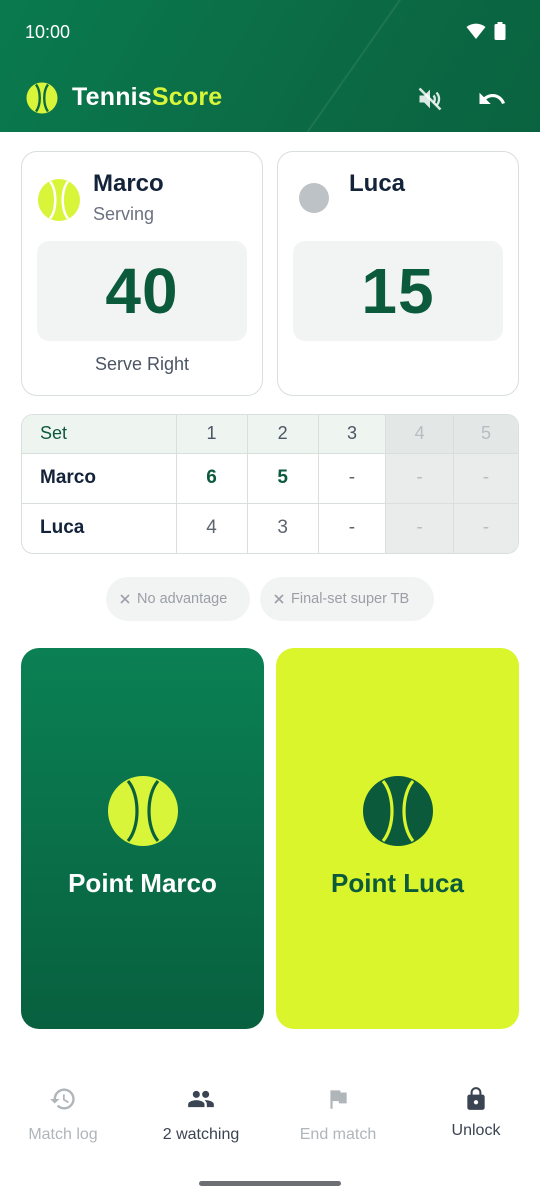 This screenshot has height=1200, width=540. I want to click on row-player-name: Luca, so click(99, 527).